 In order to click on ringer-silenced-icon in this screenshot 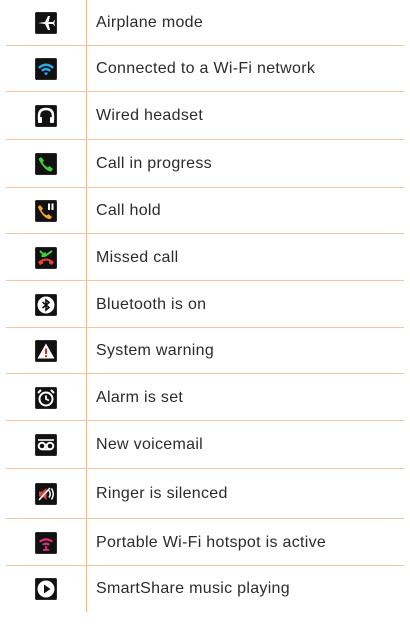, I will do `click(46, 494)`.